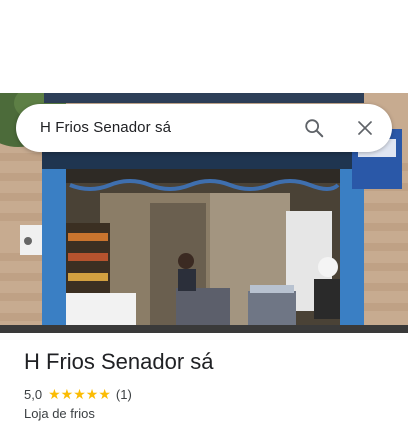 This screenshot has height=426, width=408. Describe the element at coordinates (124, 394) in the screenshot. I see `review-count: (1)` at that location.